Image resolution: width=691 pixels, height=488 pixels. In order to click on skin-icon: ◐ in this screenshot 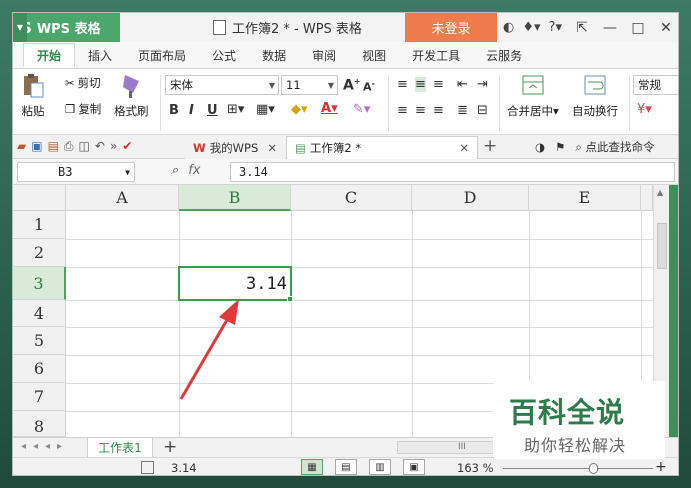, I will do `click(508, 27)`.